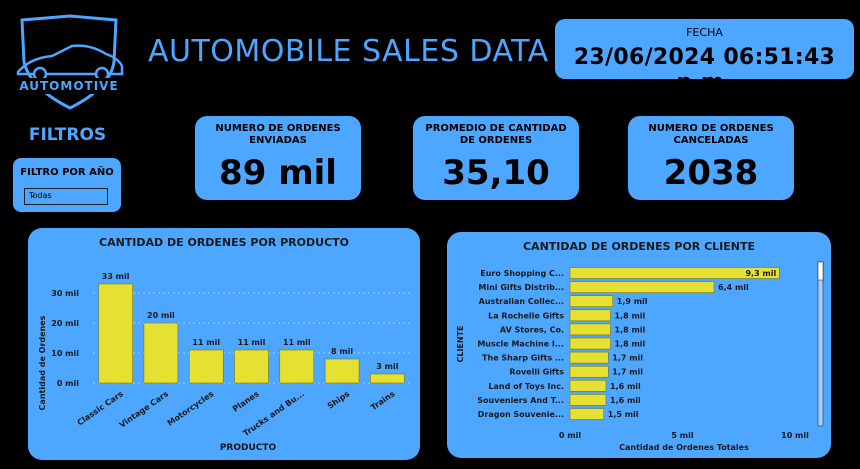 This screenshot has height=469, width=860. I want to click on date-card: FECHA 23/06/2024 06:51:43 p.m., so click(704, 57).